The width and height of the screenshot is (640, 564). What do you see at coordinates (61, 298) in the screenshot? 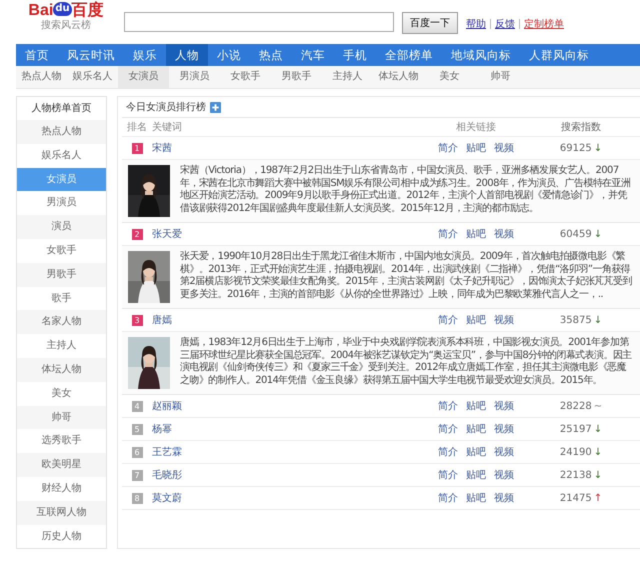
I see `sidebar-item: 歌手` at bounding box center [61, 298].